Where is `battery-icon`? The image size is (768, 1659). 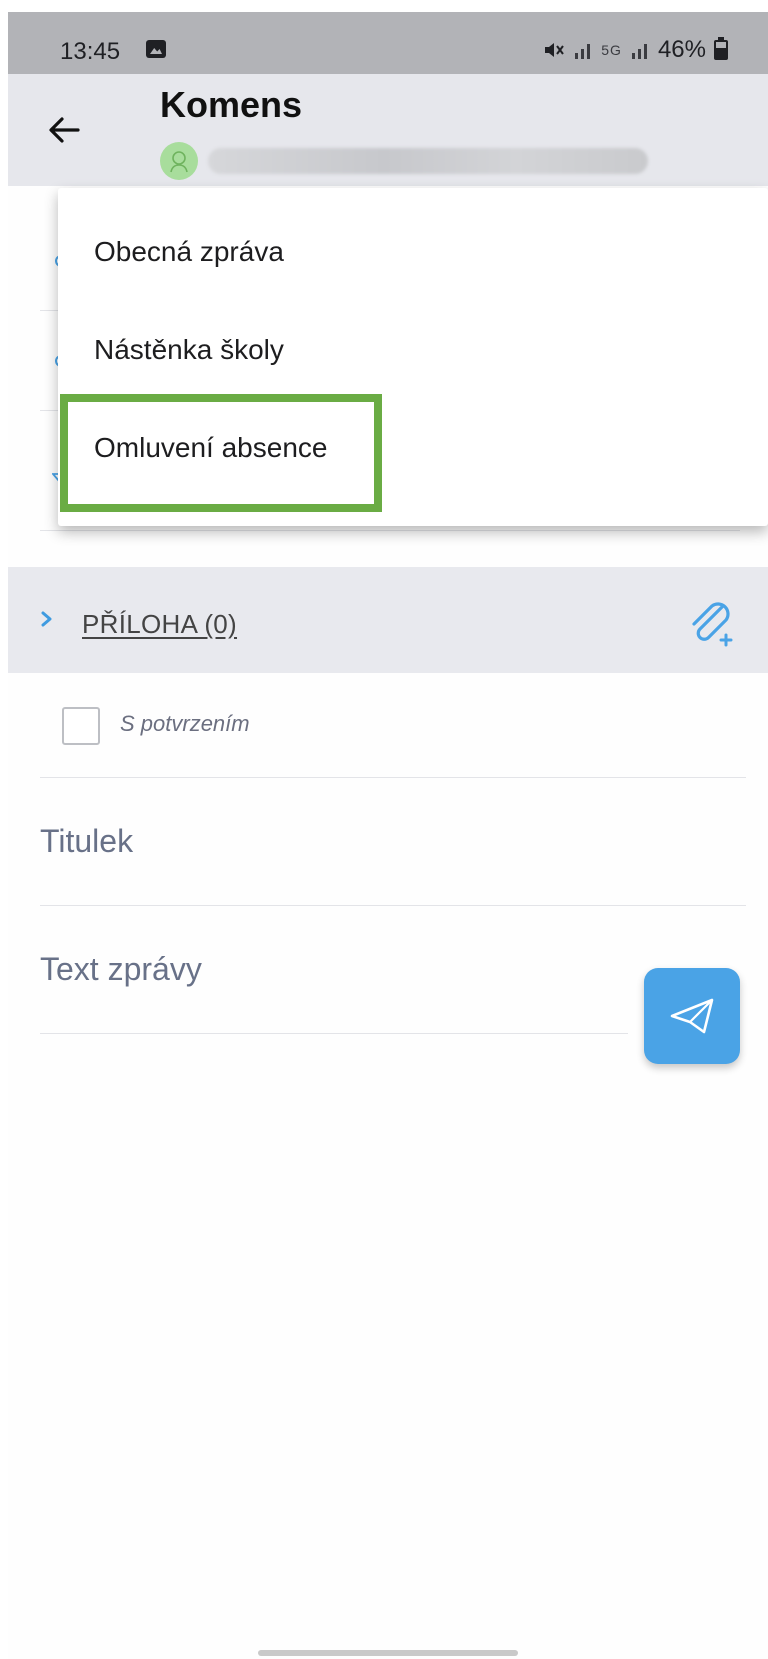
battery-icon is located at coordinates (721, 48).